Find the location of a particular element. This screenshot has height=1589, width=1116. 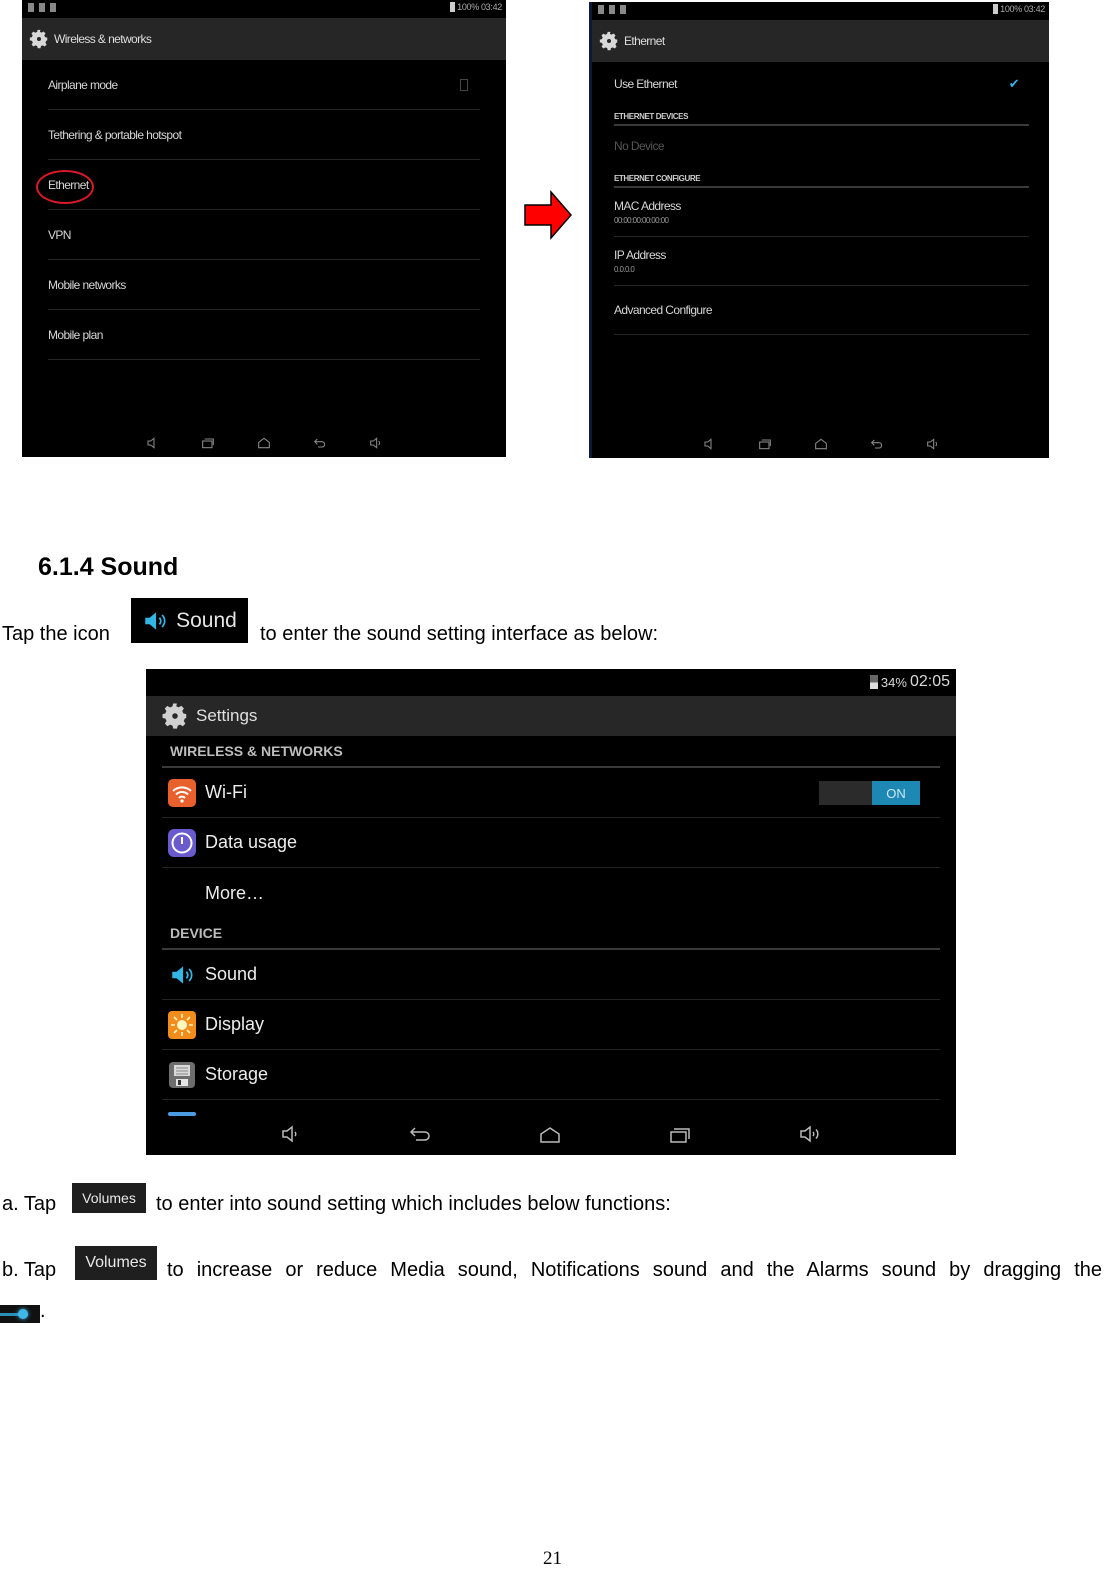

intro-before: Tap the icon is located at coordinates (56, 634).